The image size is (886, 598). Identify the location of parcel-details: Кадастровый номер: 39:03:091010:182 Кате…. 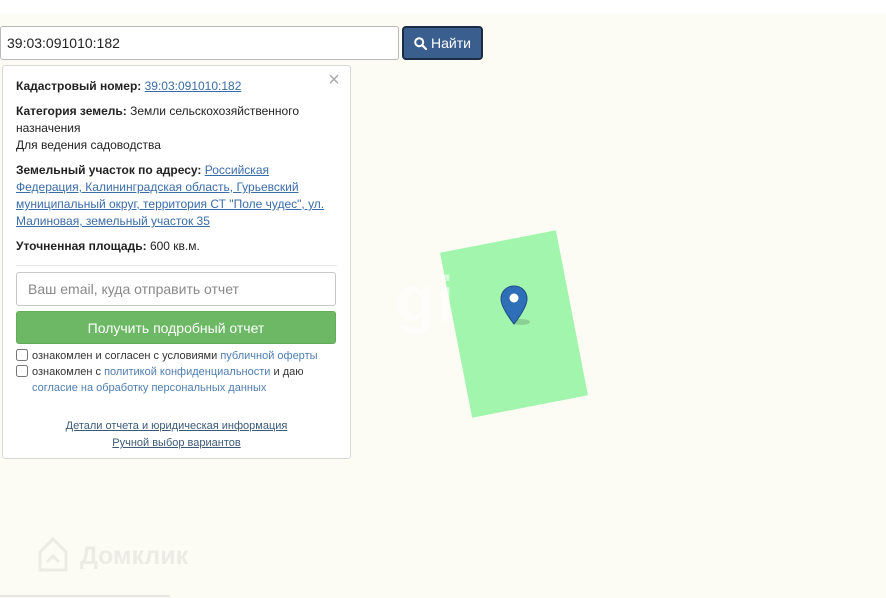
(174, 170).